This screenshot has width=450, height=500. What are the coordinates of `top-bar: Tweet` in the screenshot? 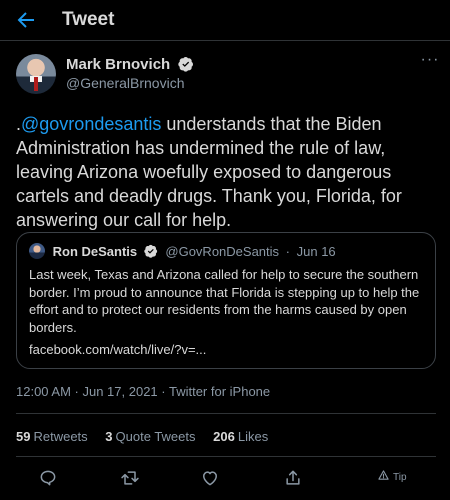 It's located at (225, 20).